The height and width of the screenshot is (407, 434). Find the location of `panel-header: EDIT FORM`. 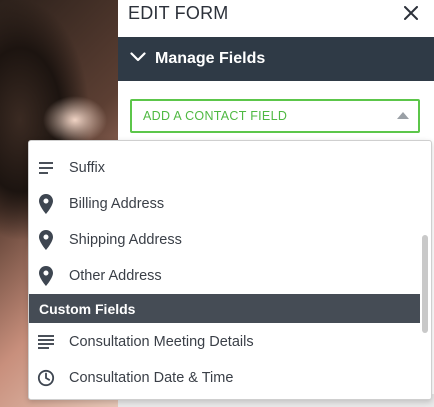

panel-header: EDIT FORM is located at coordinates (276, 18).